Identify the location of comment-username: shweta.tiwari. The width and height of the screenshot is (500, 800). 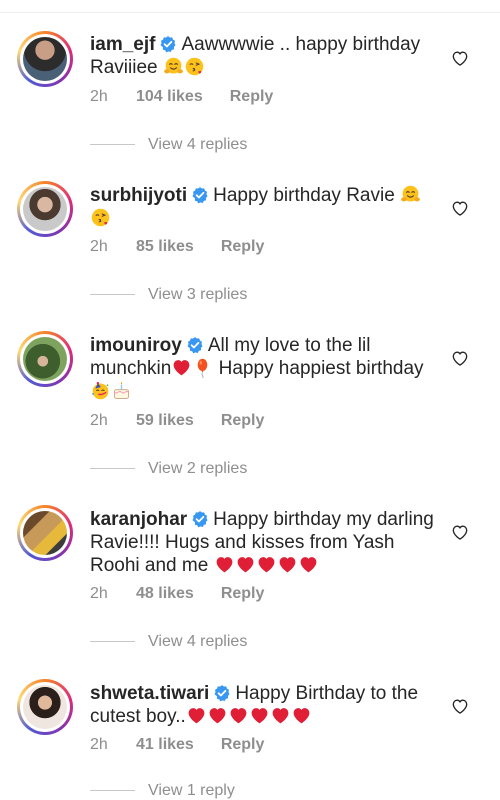
(149, 693).